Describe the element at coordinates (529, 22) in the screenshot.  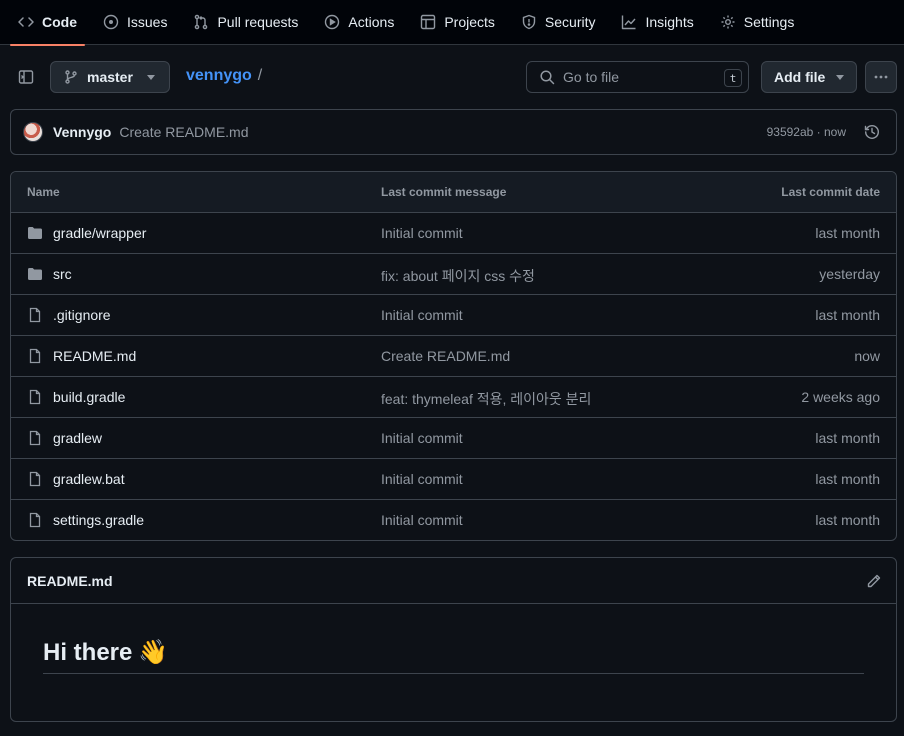
I see `shield-icon` at that location.